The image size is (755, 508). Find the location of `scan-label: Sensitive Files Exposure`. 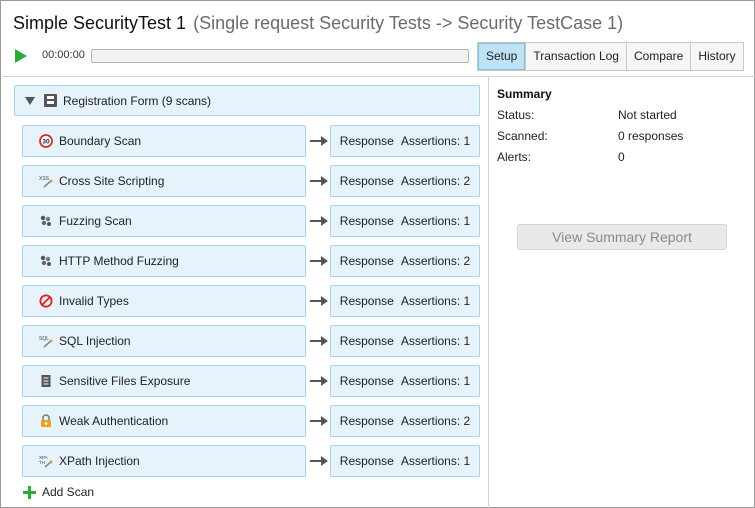

scan-label: Sensitive Files Exposure is located at coordinates (125, 381).